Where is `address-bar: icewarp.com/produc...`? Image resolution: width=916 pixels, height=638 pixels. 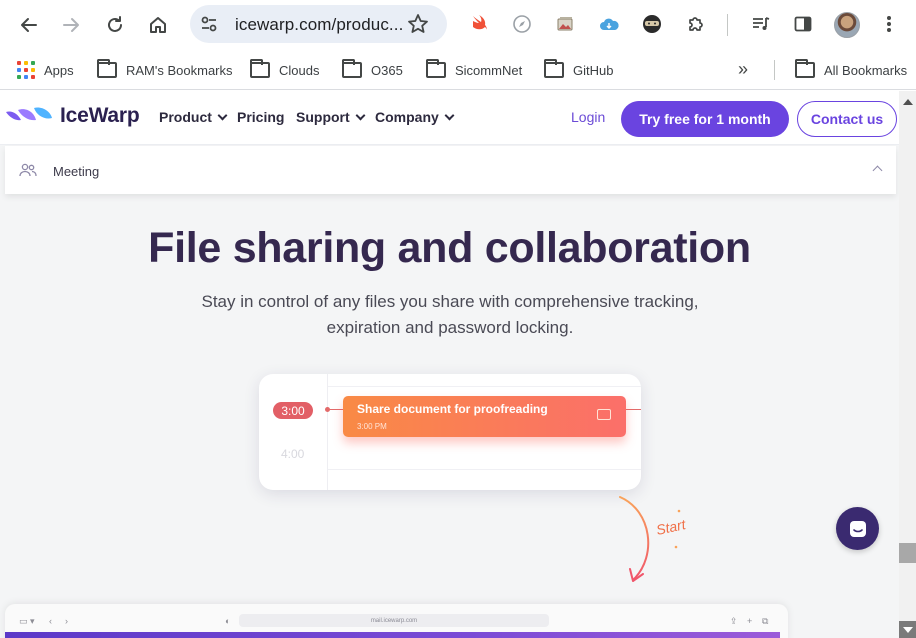
address-bar: icewarp.com/produc... is located at coordinates (318, 24).